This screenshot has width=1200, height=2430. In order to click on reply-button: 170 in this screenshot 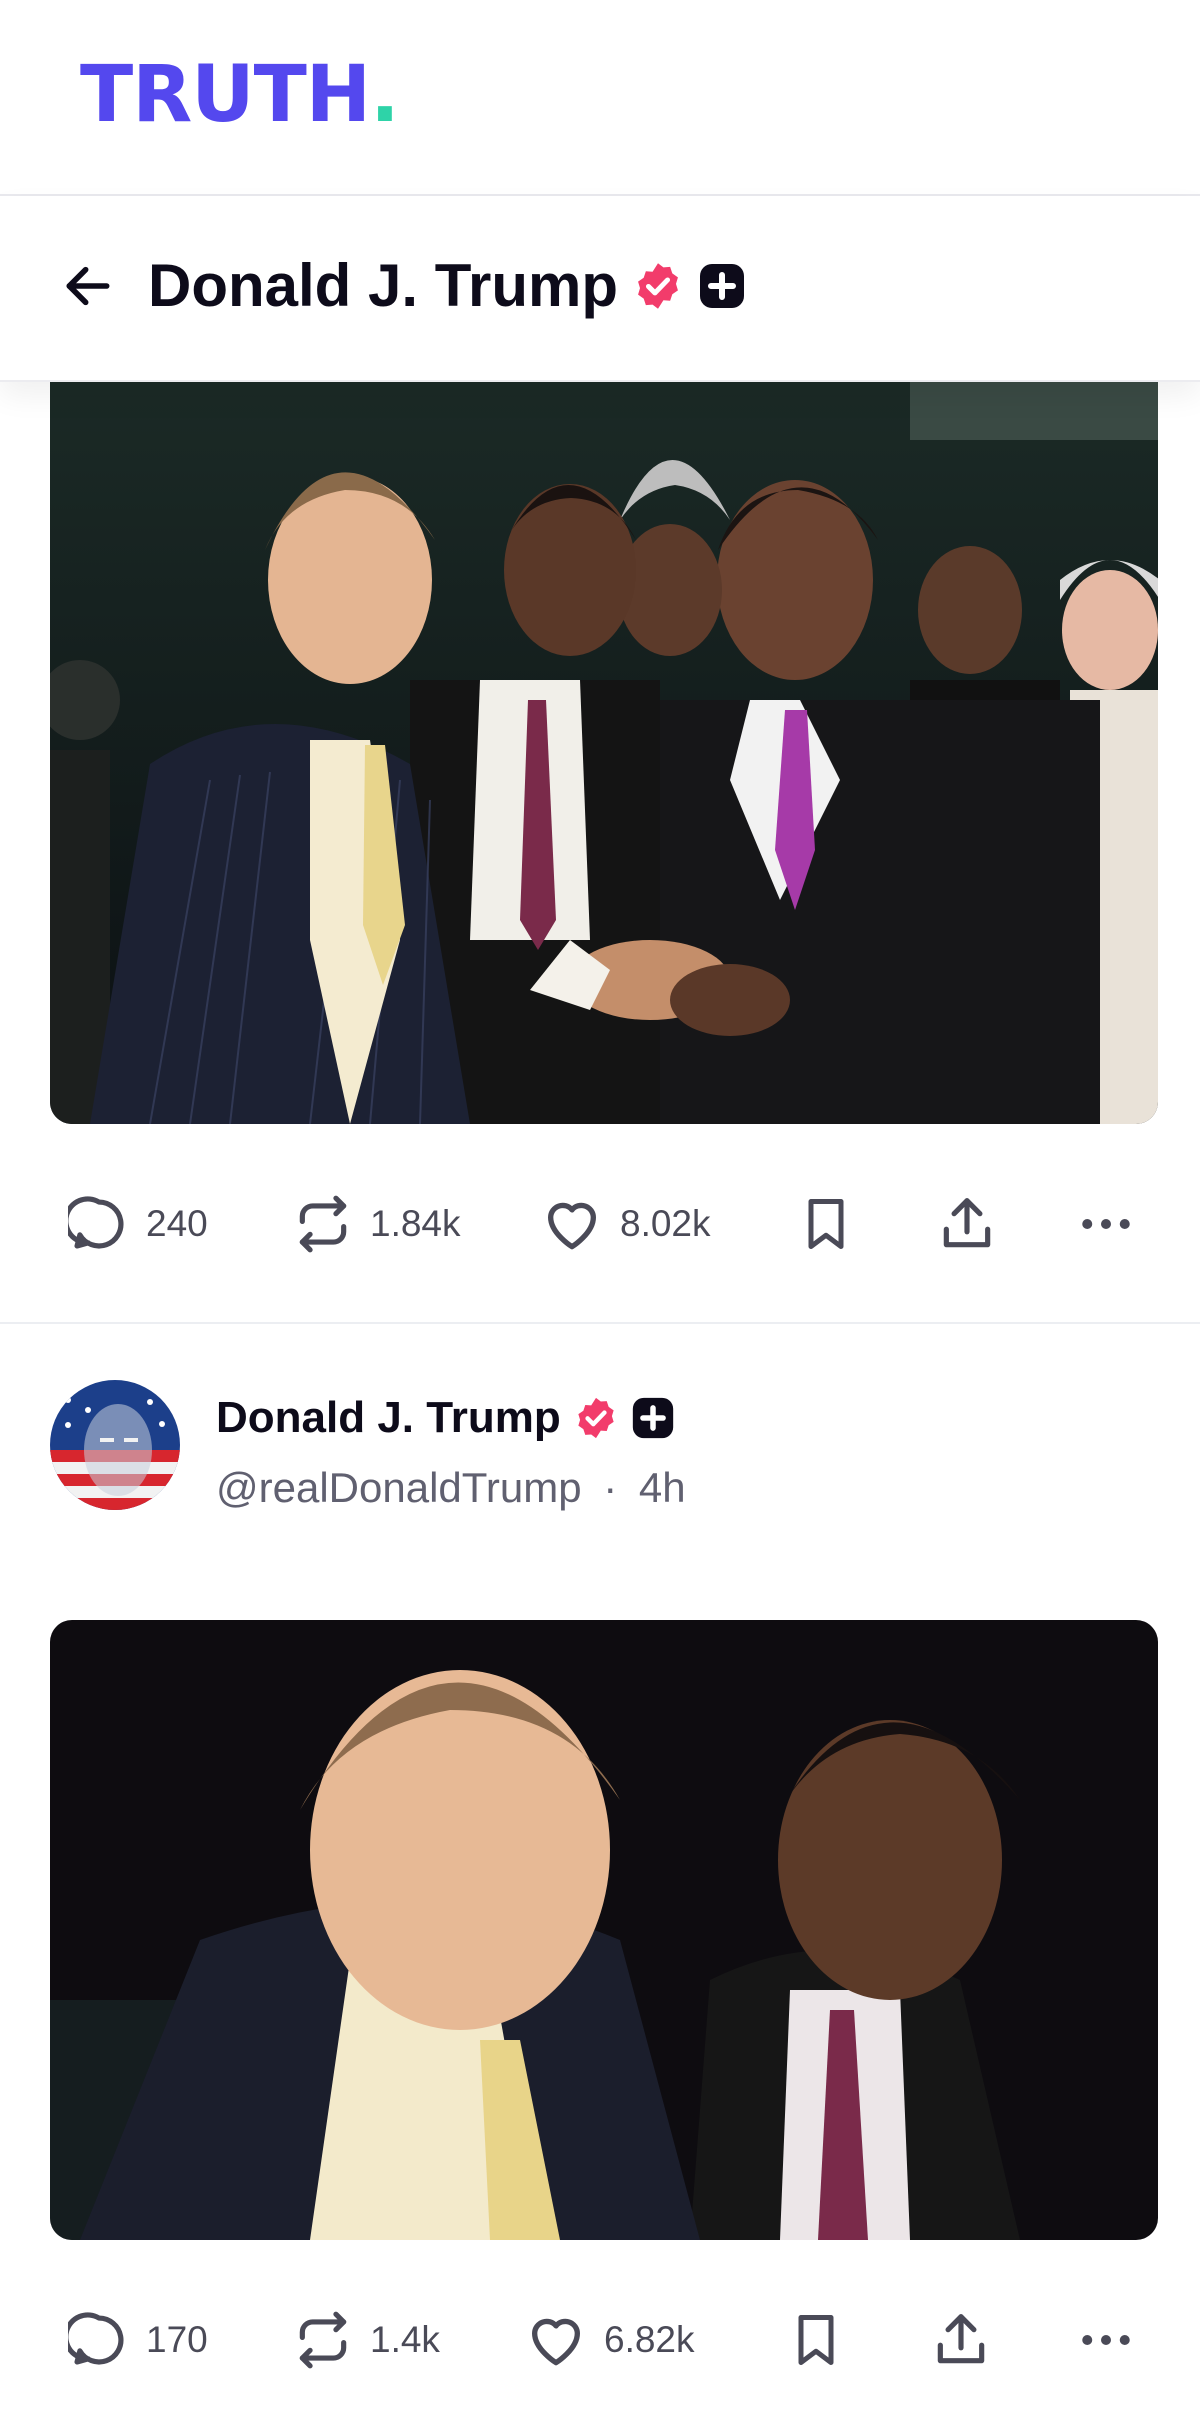, I will do `click(138, 2340)`.